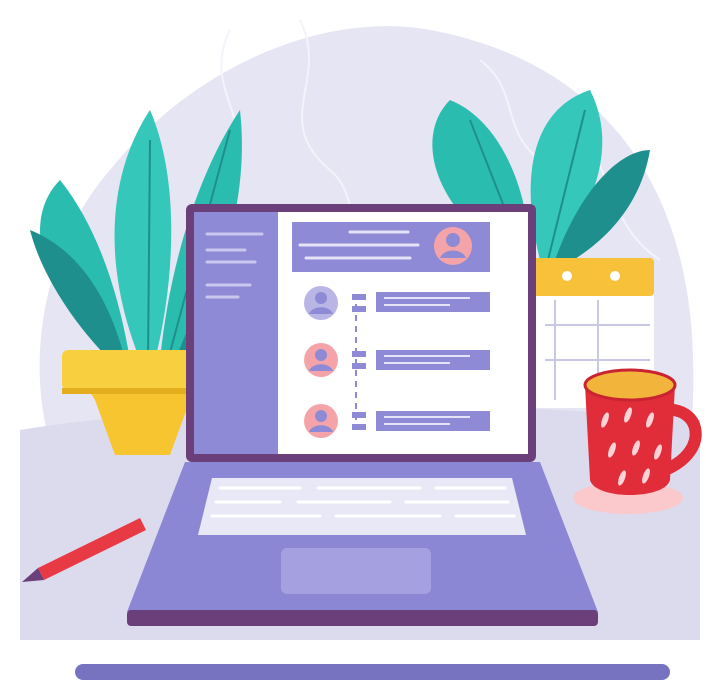  What do you see at coordinates (356, 571) in the screenshot?
I see `trackpad` at bounding box center [356, 571].